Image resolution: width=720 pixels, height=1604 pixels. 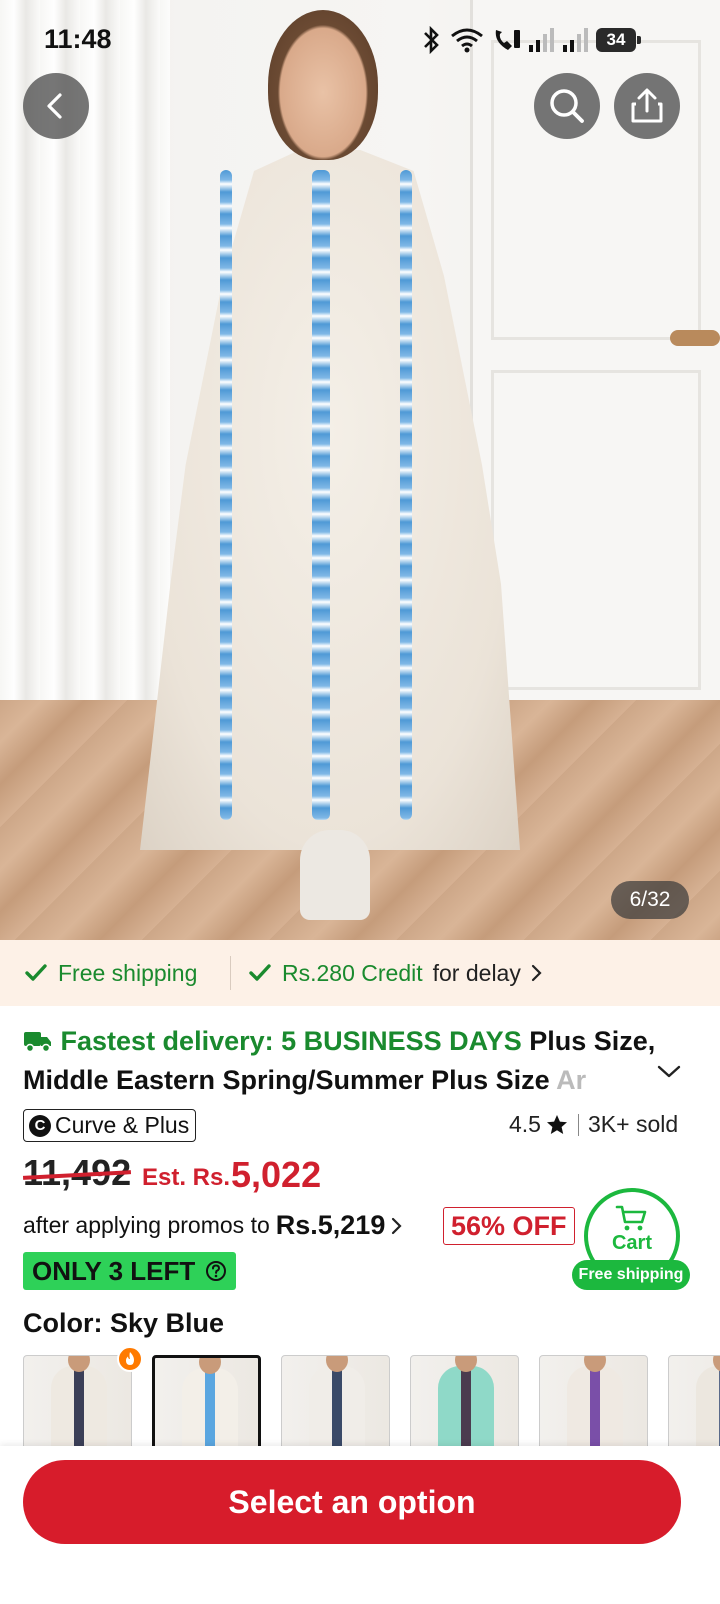 What do you see at coordinates (335, 875) in the screenshot?
I see `model-shoes` at bounding box center [335, 875].